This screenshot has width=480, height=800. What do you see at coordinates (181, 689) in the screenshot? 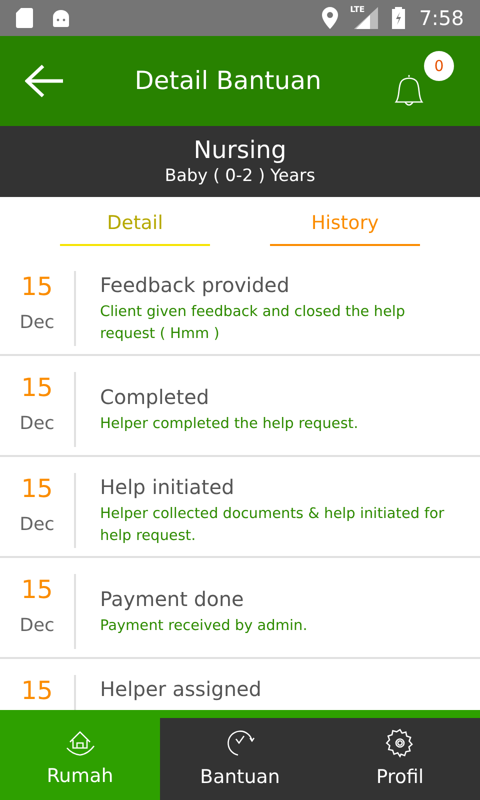
I see `event-title: Helper assigned` at bounding box center [181, 689].